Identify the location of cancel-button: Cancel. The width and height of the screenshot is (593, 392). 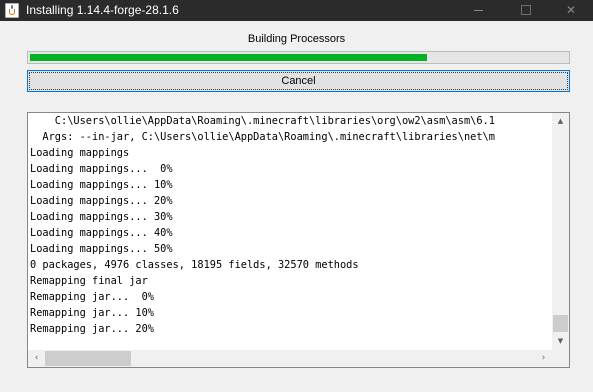
(298, 81).